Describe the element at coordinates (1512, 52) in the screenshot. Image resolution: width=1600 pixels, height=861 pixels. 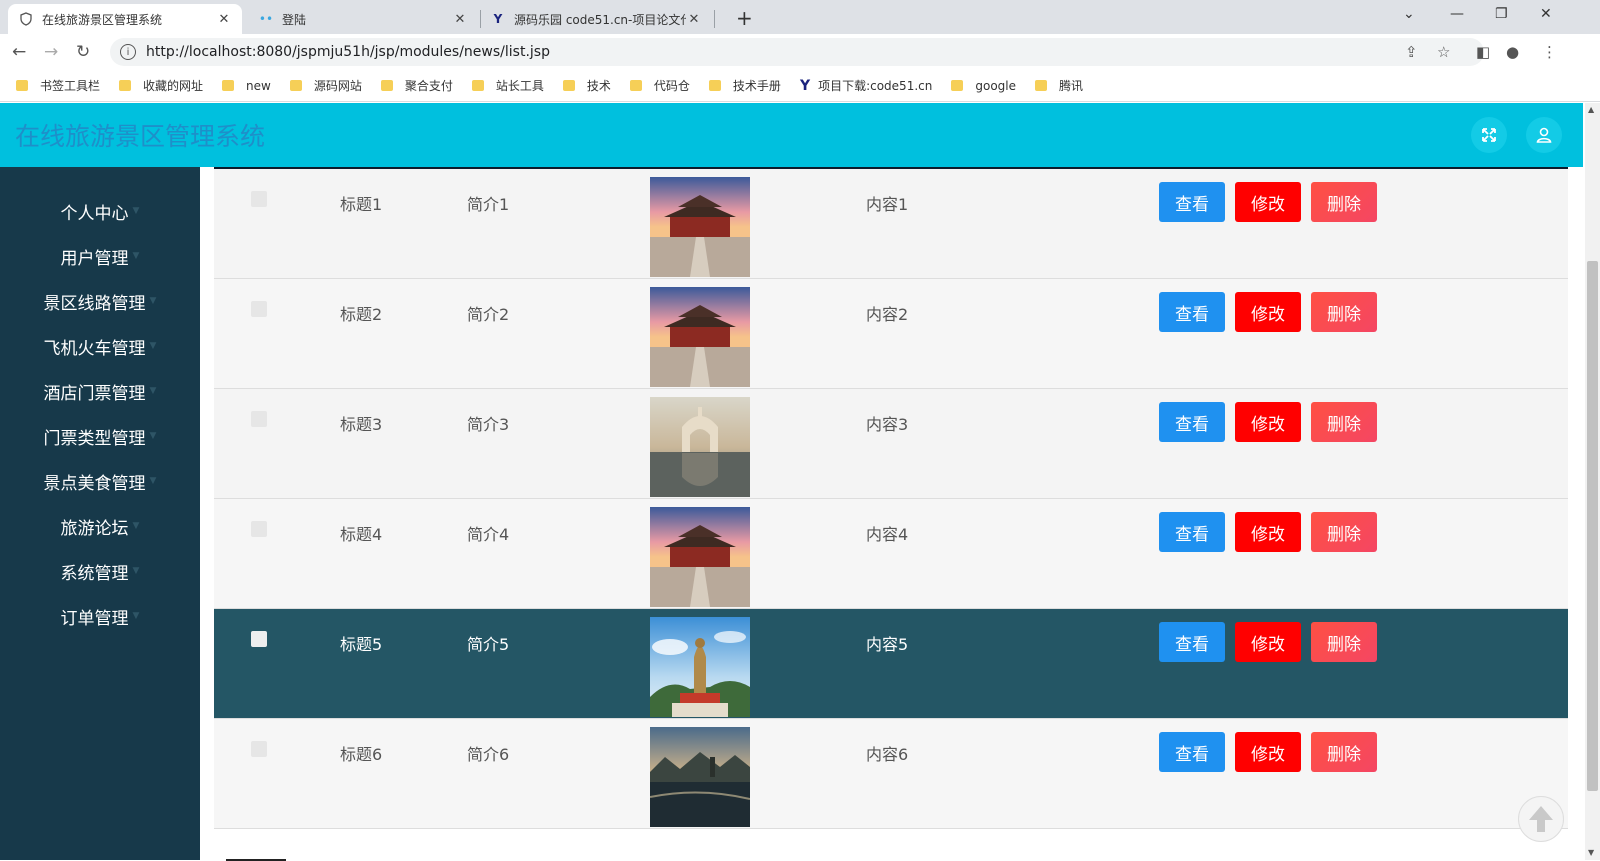
I see `profile-icon: ●` at that location.